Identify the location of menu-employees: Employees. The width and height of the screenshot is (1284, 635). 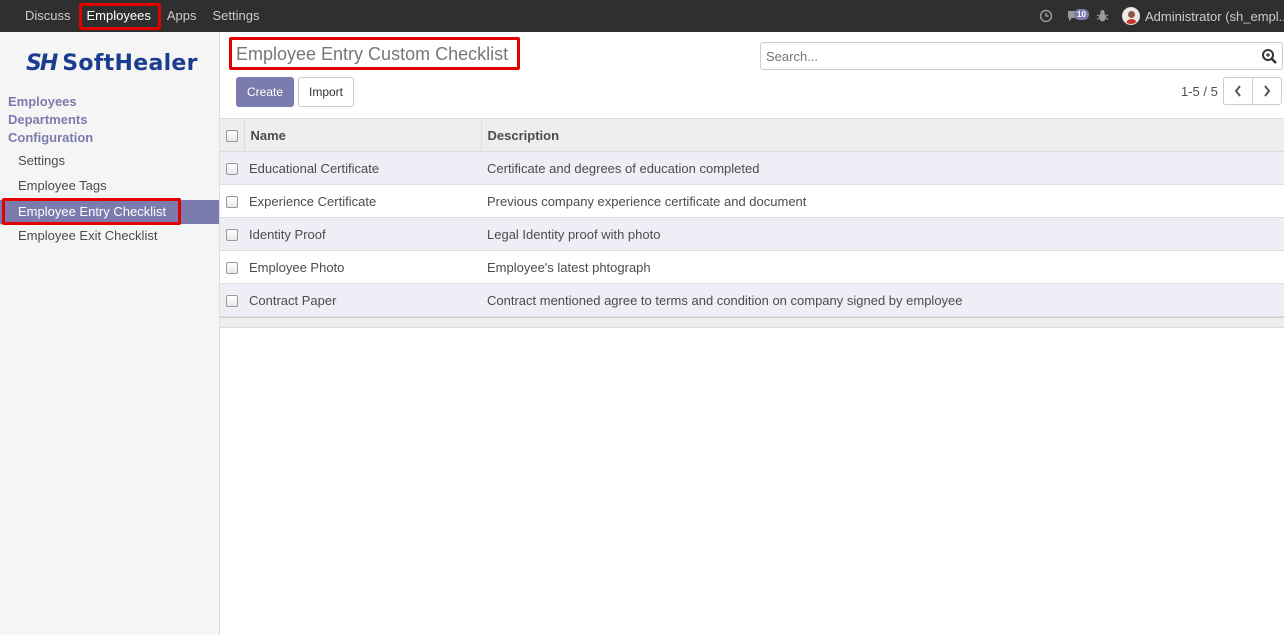
(119, 16).